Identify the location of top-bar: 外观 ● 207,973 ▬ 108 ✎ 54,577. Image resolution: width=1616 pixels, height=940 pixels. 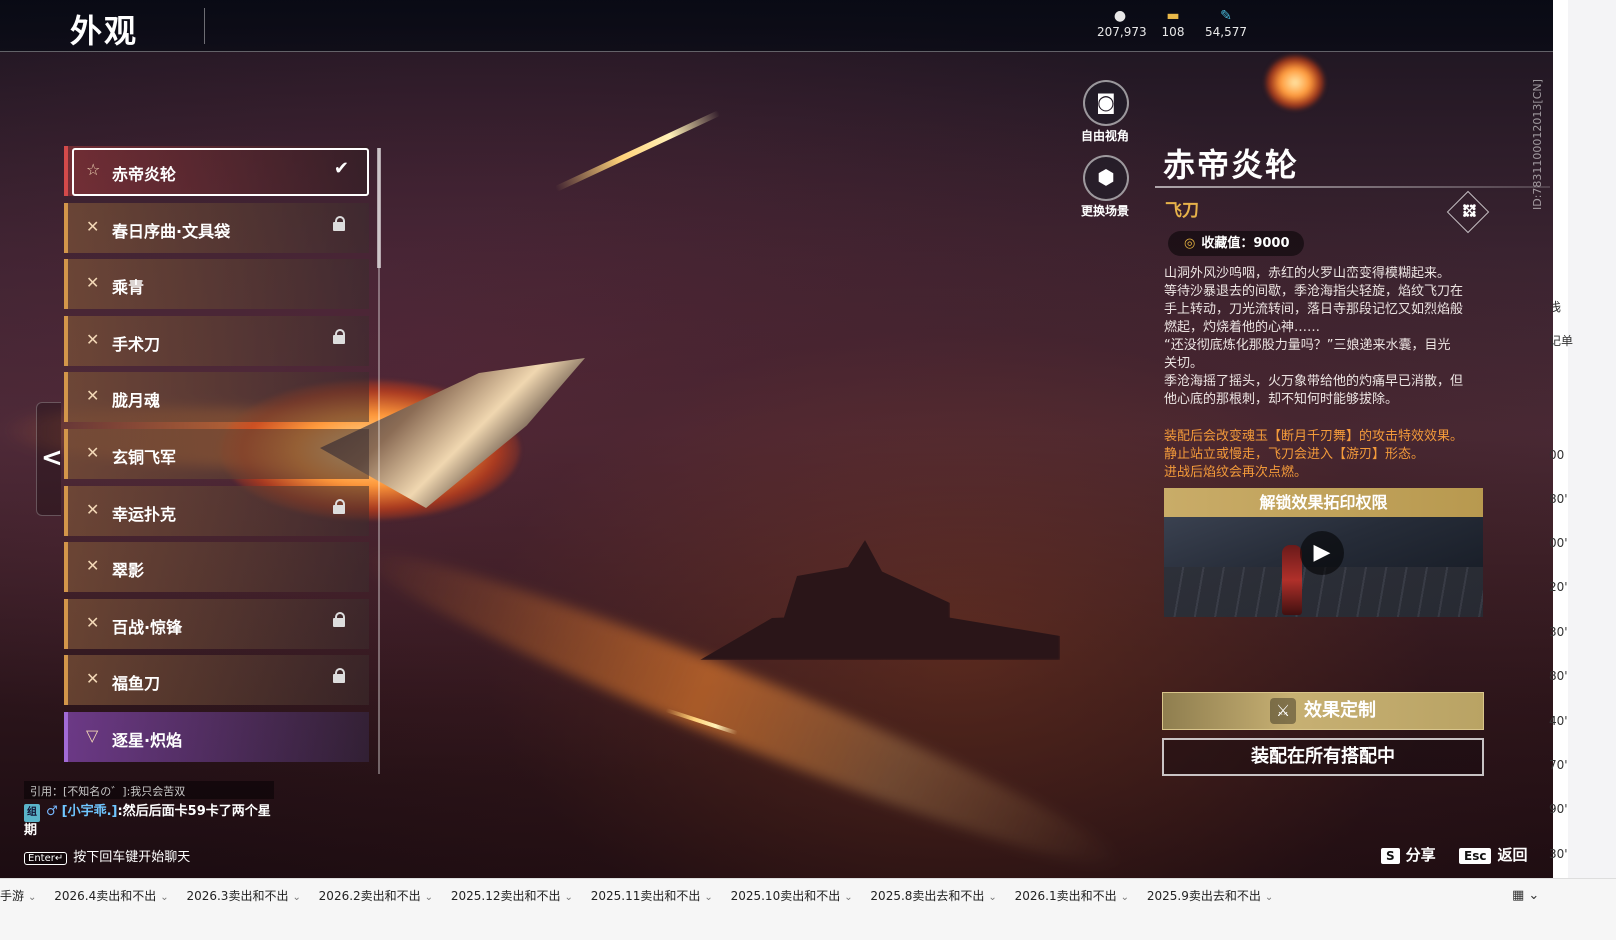
(800, 26).